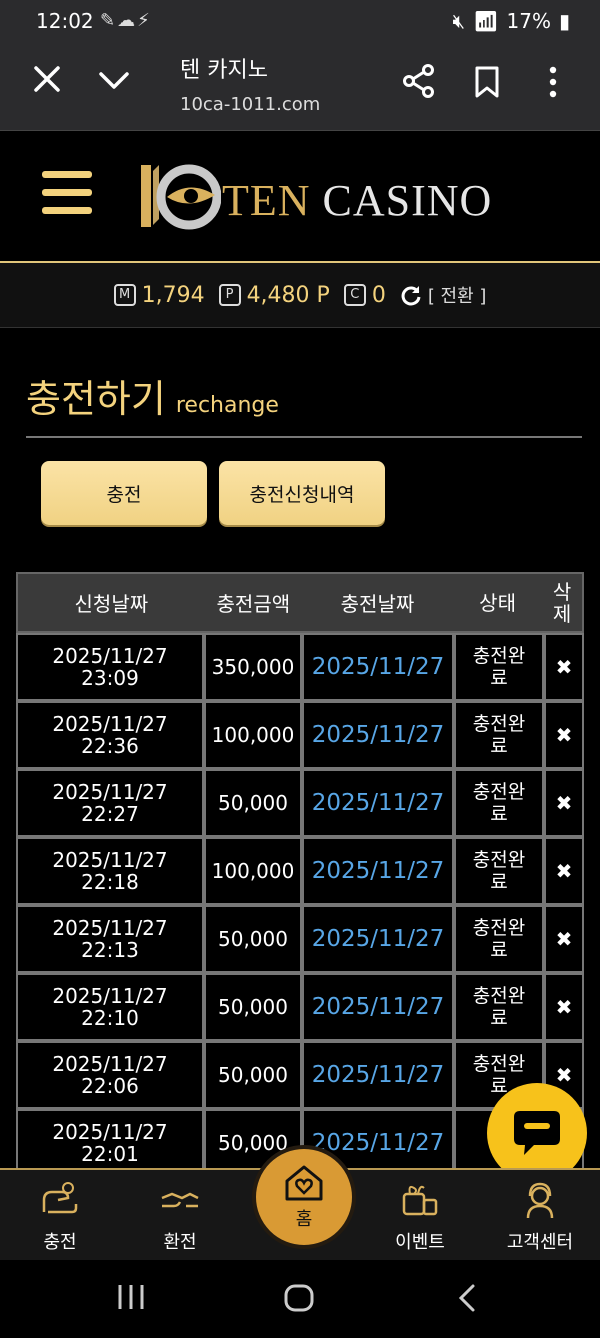 The height and width of the screenshot is (1338, 600). Describe the element at coordinates (487, 82) in the screenshot. I see `bookmark-icon` at that location.